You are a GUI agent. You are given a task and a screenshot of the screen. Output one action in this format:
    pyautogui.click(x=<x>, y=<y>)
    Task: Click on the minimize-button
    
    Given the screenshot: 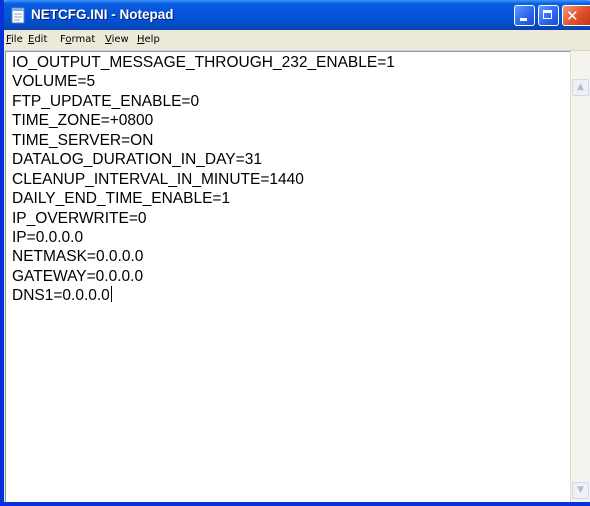 What is the action you would take?
    pyautogui.click(x=524, y=15)
    